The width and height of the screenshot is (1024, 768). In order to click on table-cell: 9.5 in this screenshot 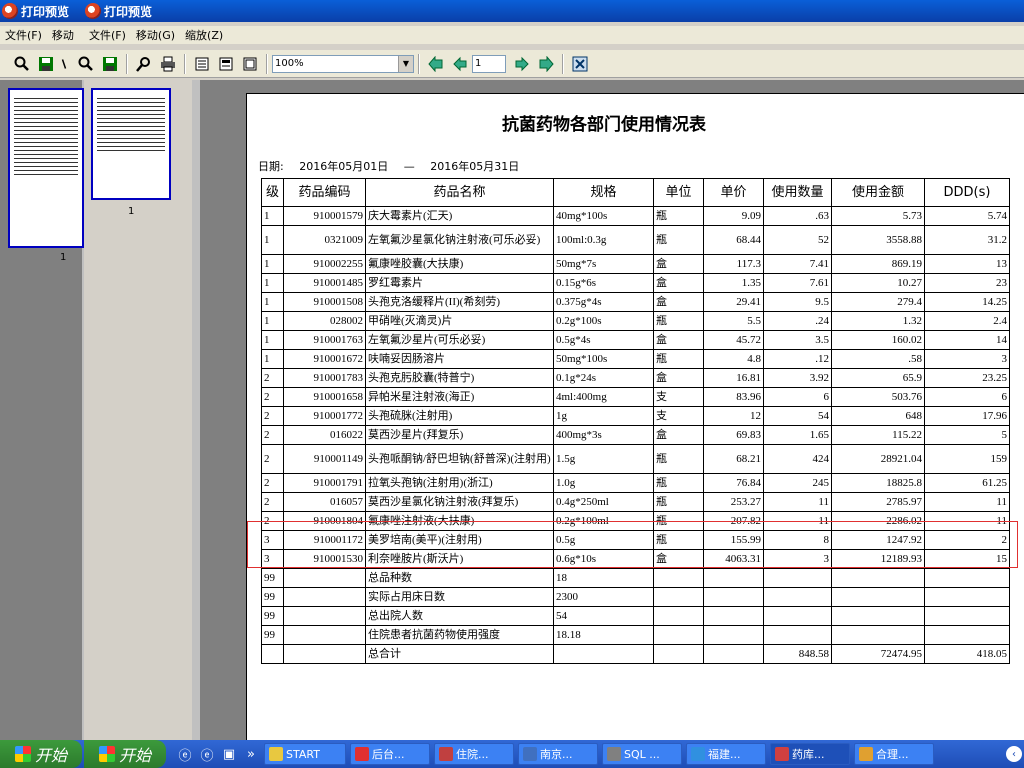, I will do `click(797, 302)`.